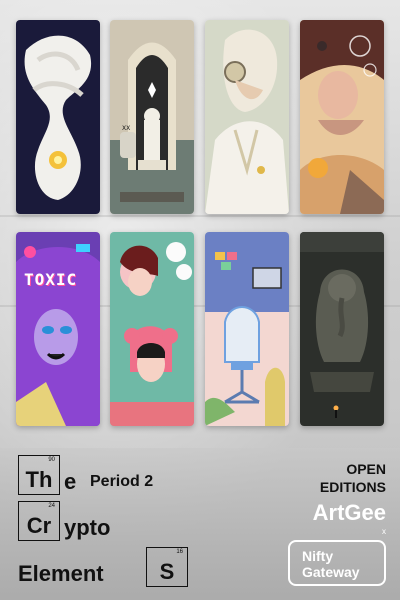 This screenshot has width=400, height=600. Describe the element at coordinates (51, 506) in the screenshot. I see `element-number: 24` at that location.